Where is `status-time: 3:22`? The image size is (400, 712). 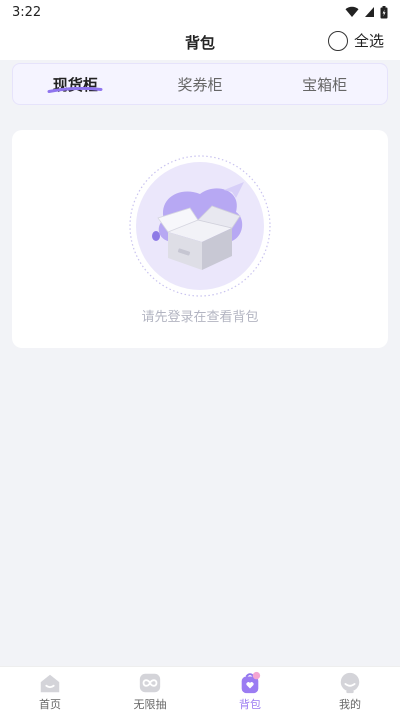 status-time: 3:22 is located at coordinates (27, 12).